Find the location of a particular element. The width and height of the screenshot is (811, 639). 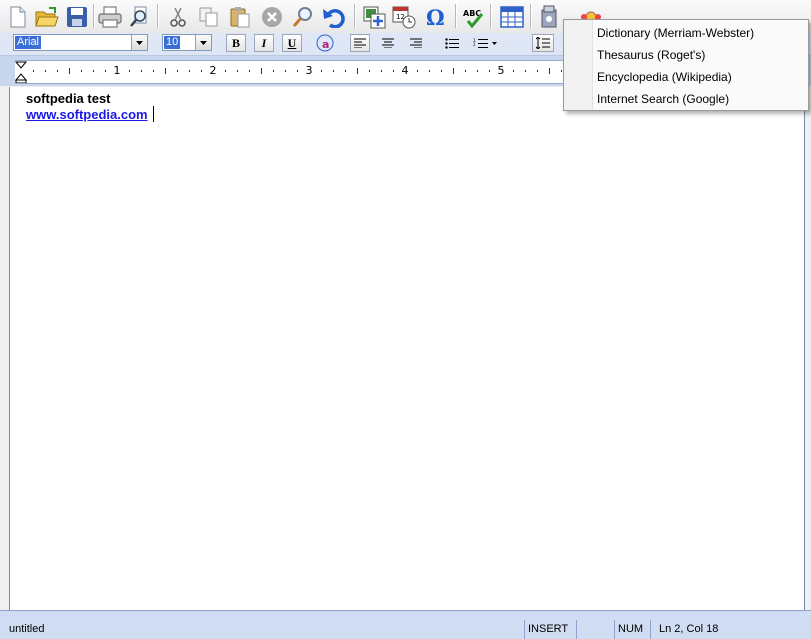

find-button is located at coordinates (302, 16).